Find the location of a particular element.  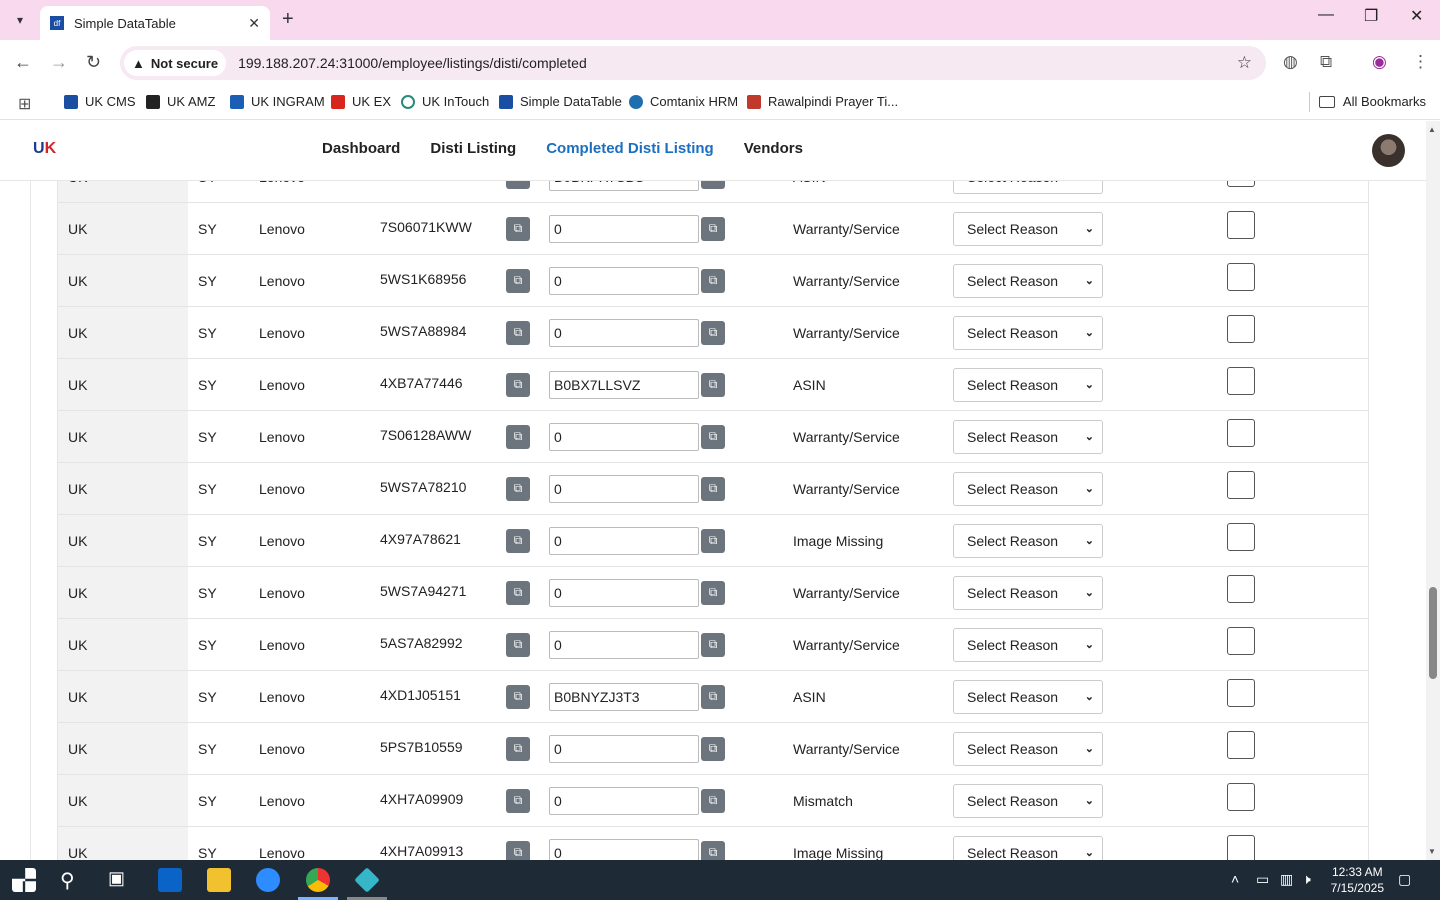

camera-icon: ▭ is located at coordinates (1262, 879).